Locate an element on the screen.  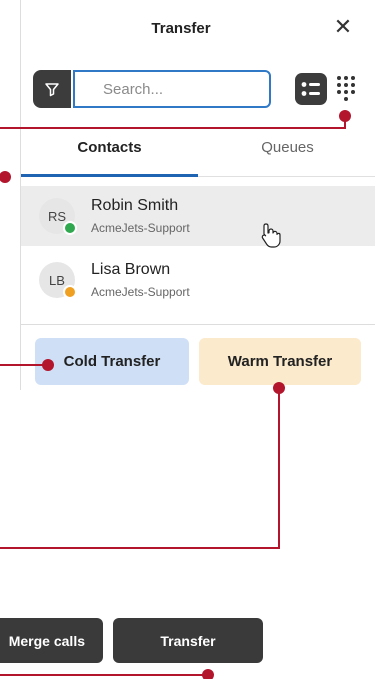
tab-bar: Contacts Queues is located at coordinates (198, 147).